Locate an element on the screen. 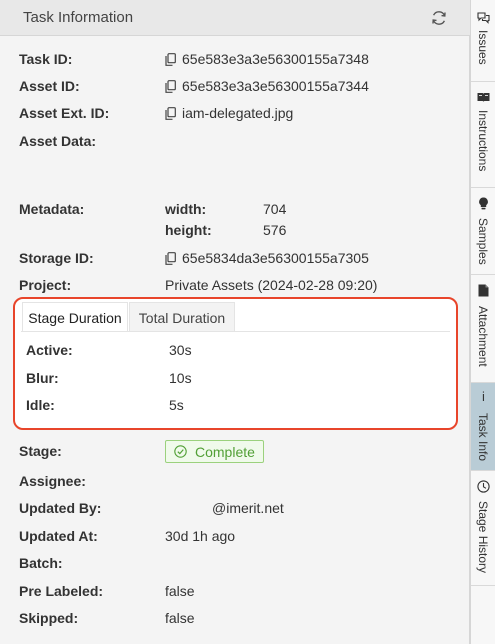 The height and width of the screenshot is (644, 495). assignee-row: Assignee: is located at coordinates (239, 481).